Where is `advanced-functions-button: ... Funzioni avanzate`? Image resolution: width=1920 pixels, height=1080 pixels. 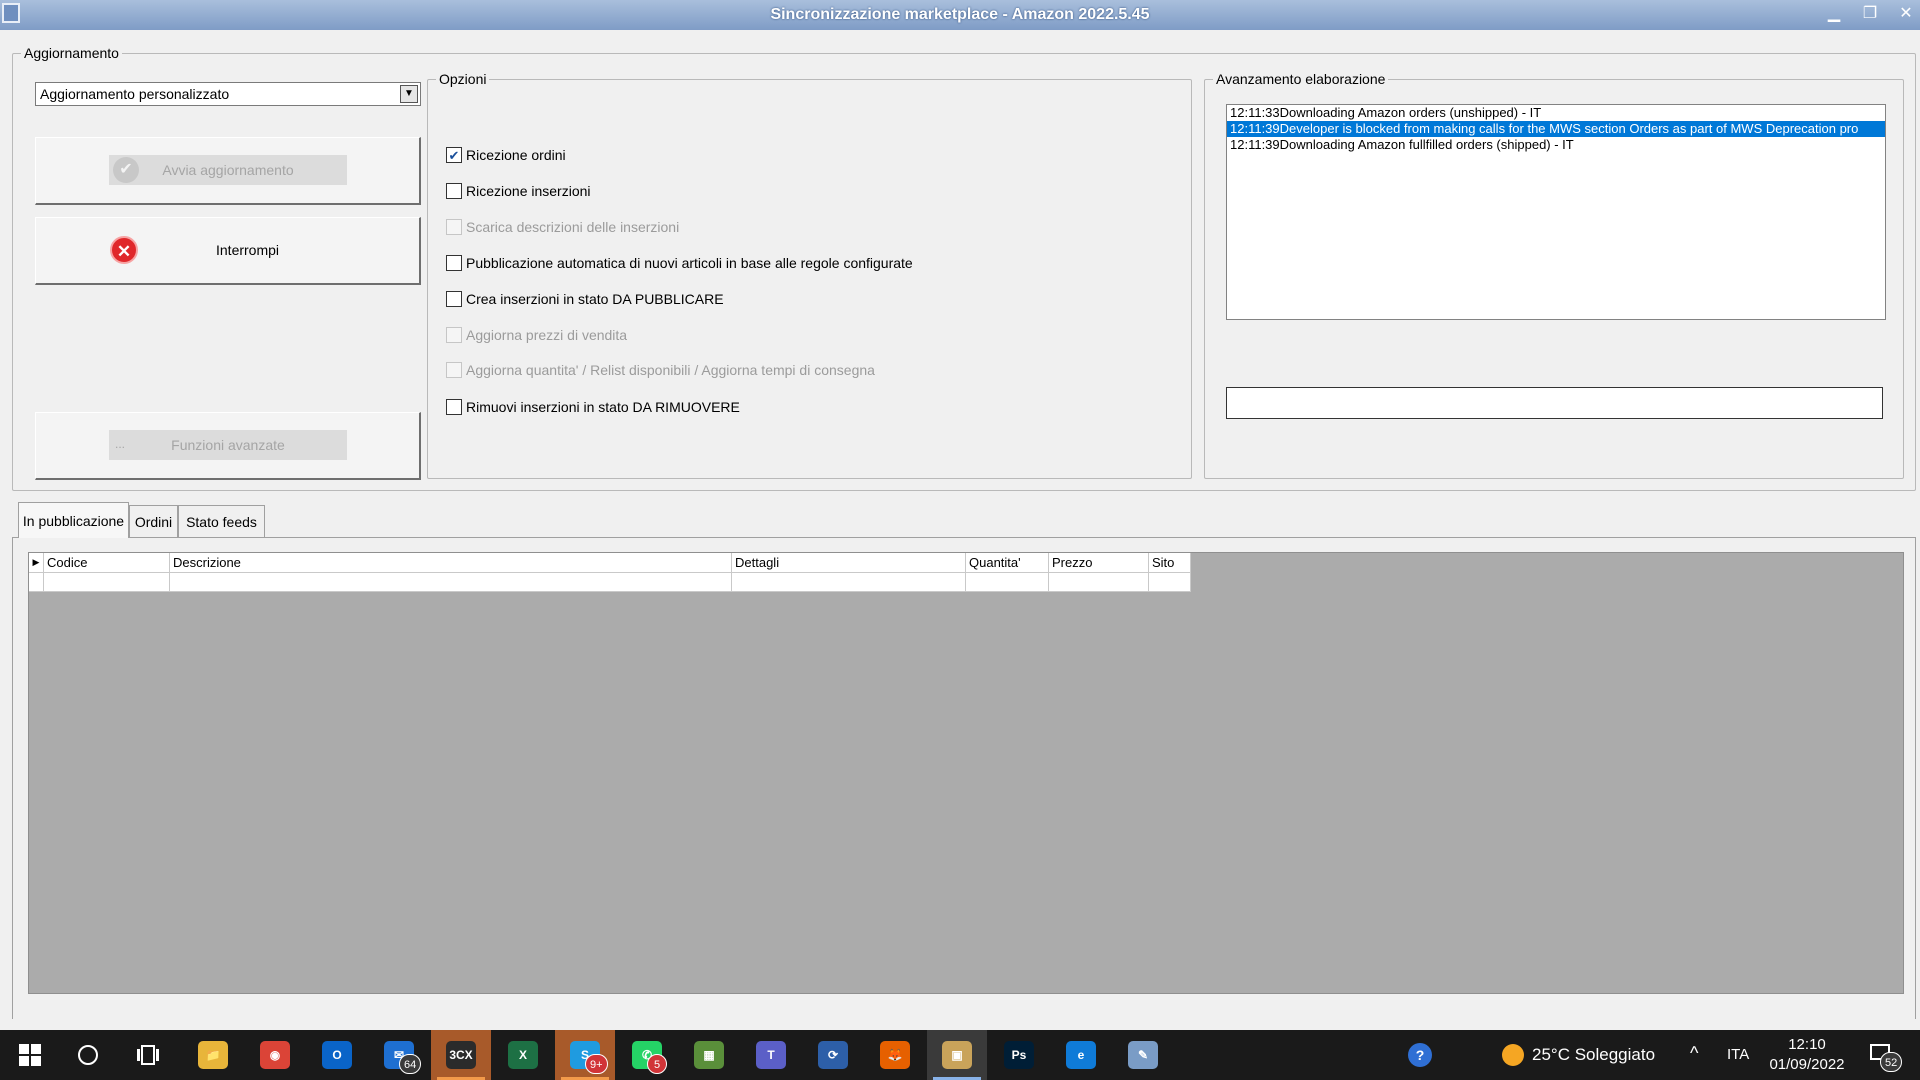
advanced-functions-button: ... Funzioni avanzate is located at coordinates (228, 446).